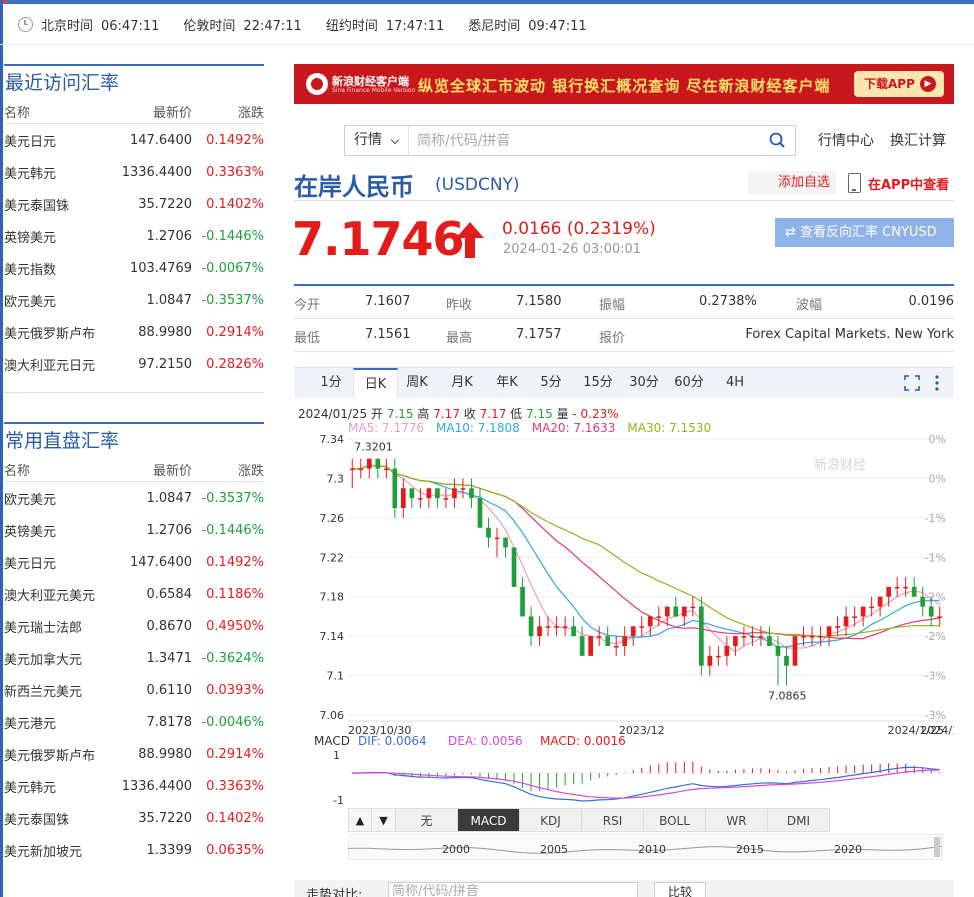 This screenshot has width=974, height=897. What do you see at coordinates (235, 594) in the screenshot?
I see `pair-change: 0.1186%` at bounding box center [235, 594].